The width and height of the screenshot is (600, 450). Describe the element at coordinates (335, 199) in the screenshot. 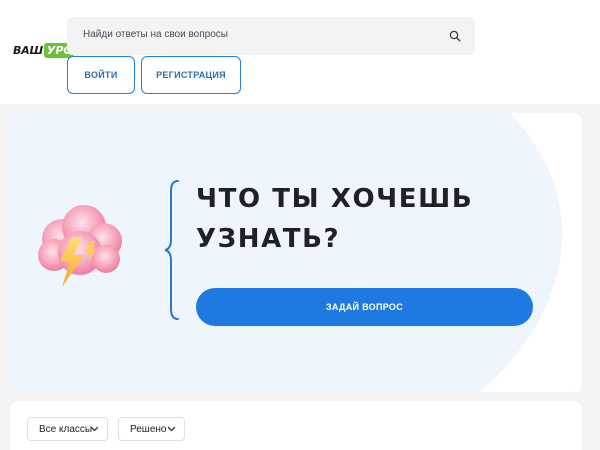

I see `hero-title-line-1: ЧТО ТЫ ХОЧЕШЬ` at that location.